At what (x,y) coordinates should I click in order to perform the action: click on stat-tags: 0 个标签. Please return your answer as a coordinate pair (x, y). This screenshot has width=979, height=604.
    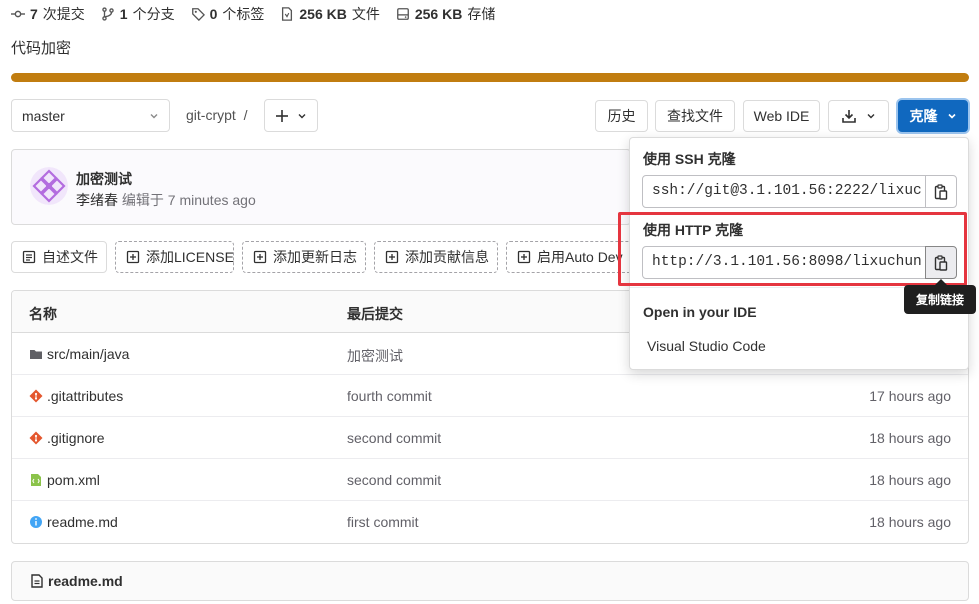
    Looking at the image, I should click on (227, 14).